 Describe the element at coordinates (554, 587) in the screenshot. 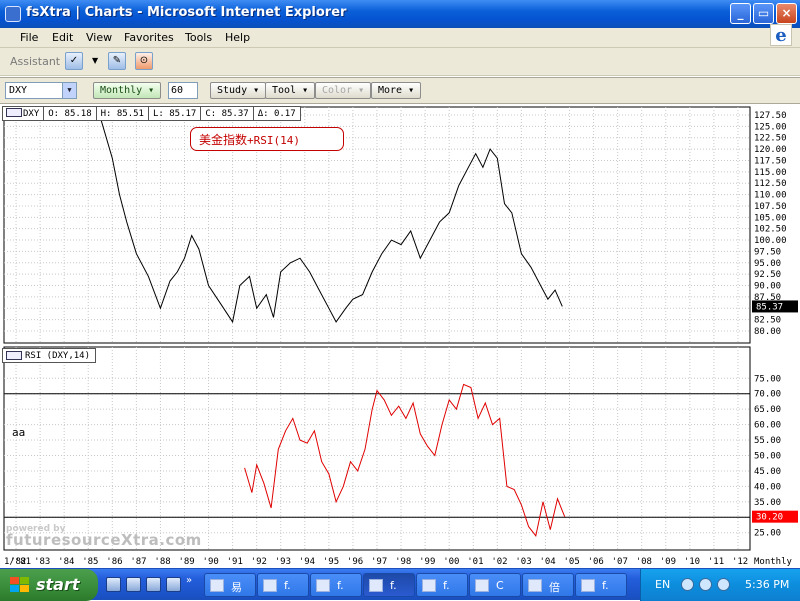

I see `task-label-7: 倍` at that location.